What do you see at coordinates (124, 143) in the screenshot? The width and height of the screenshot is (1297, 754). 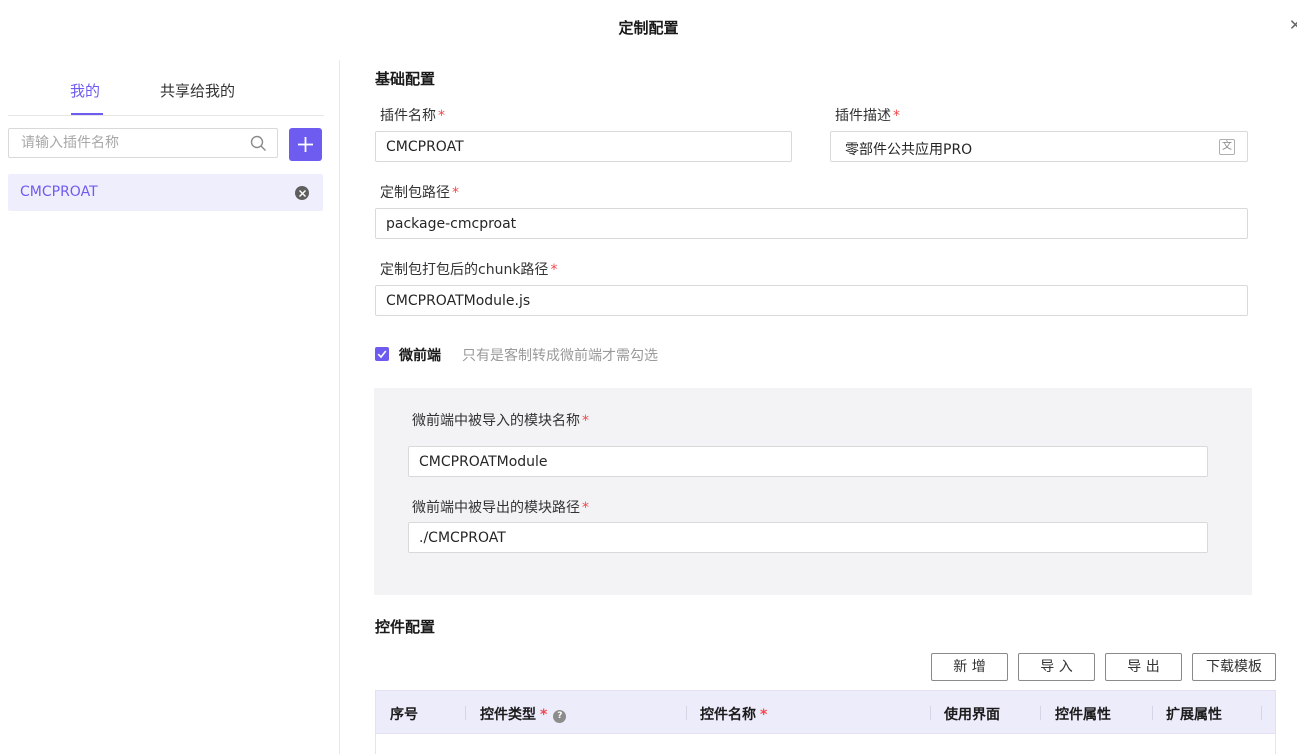 I see `search-input` at bounding box center [124, 143].